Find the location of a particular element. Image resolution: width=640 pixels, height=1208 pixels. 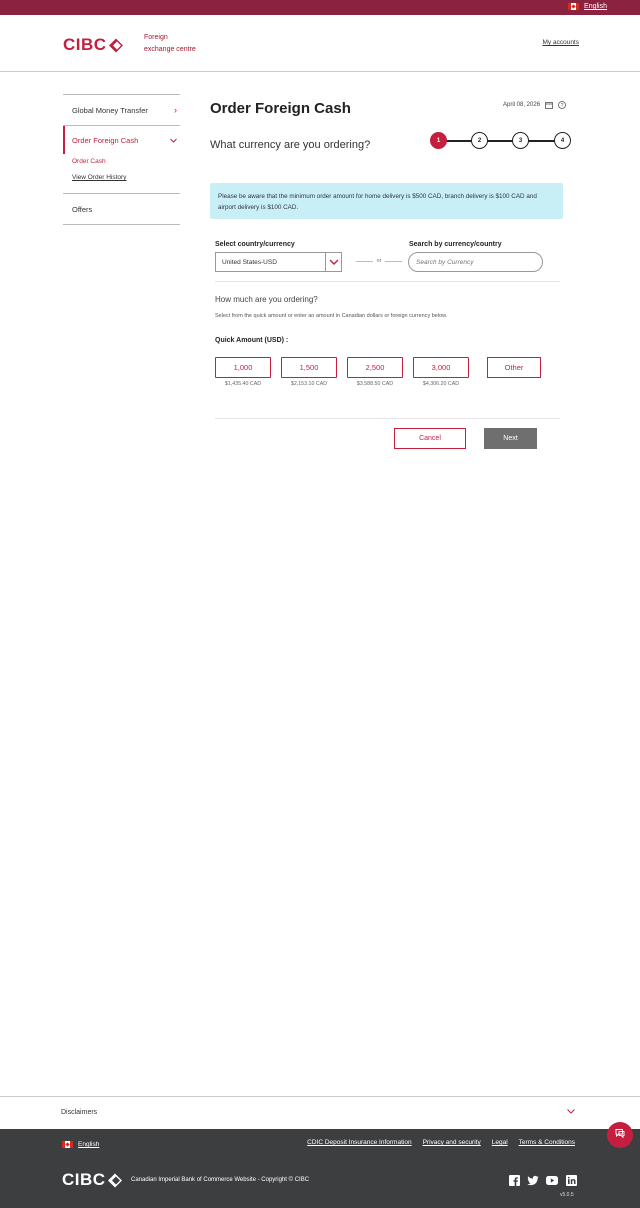

cibc-logo: CIBC is located at coordinates (94, 45).